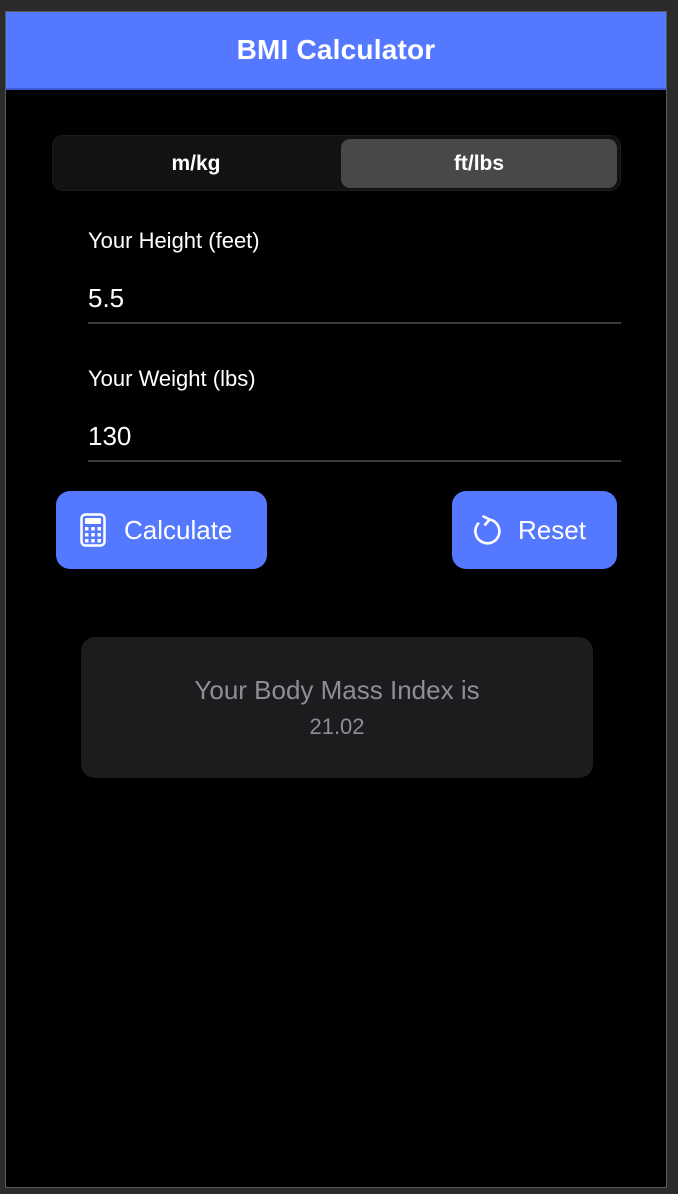  I want to click on bmi-result-value: 21.02, so click(337, 726).